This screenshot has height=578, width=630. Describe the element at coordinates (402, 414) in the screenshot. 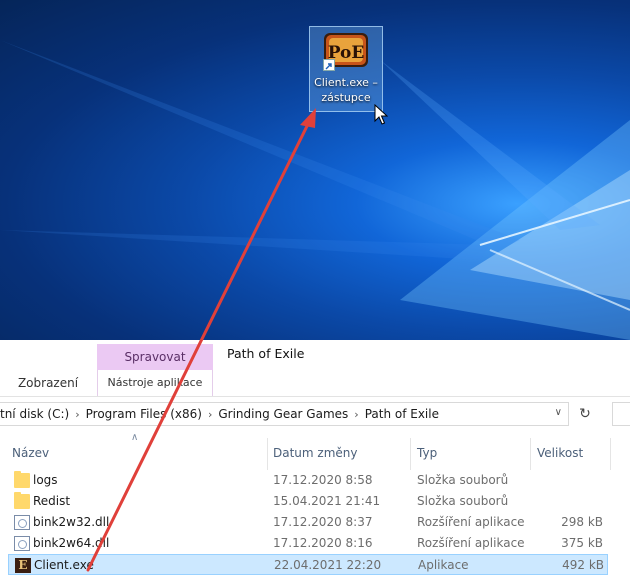

I see `breadcrumb-path-of-exile: Path of Exile` at that location.